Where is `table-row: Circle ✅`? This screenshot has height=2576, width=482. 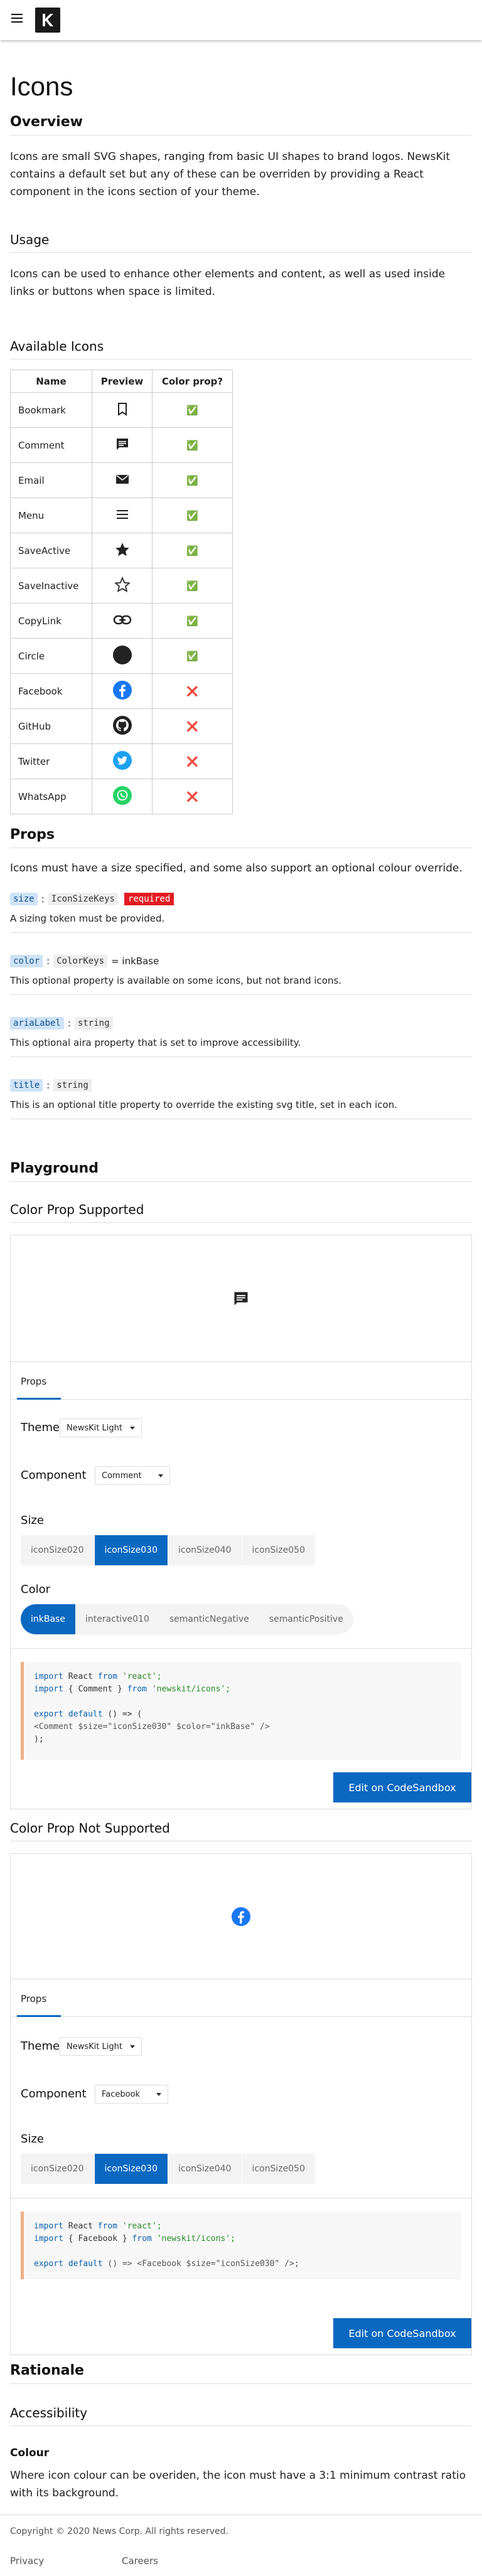
table-row: Circle ✅ is located at coordinates (121, 656).